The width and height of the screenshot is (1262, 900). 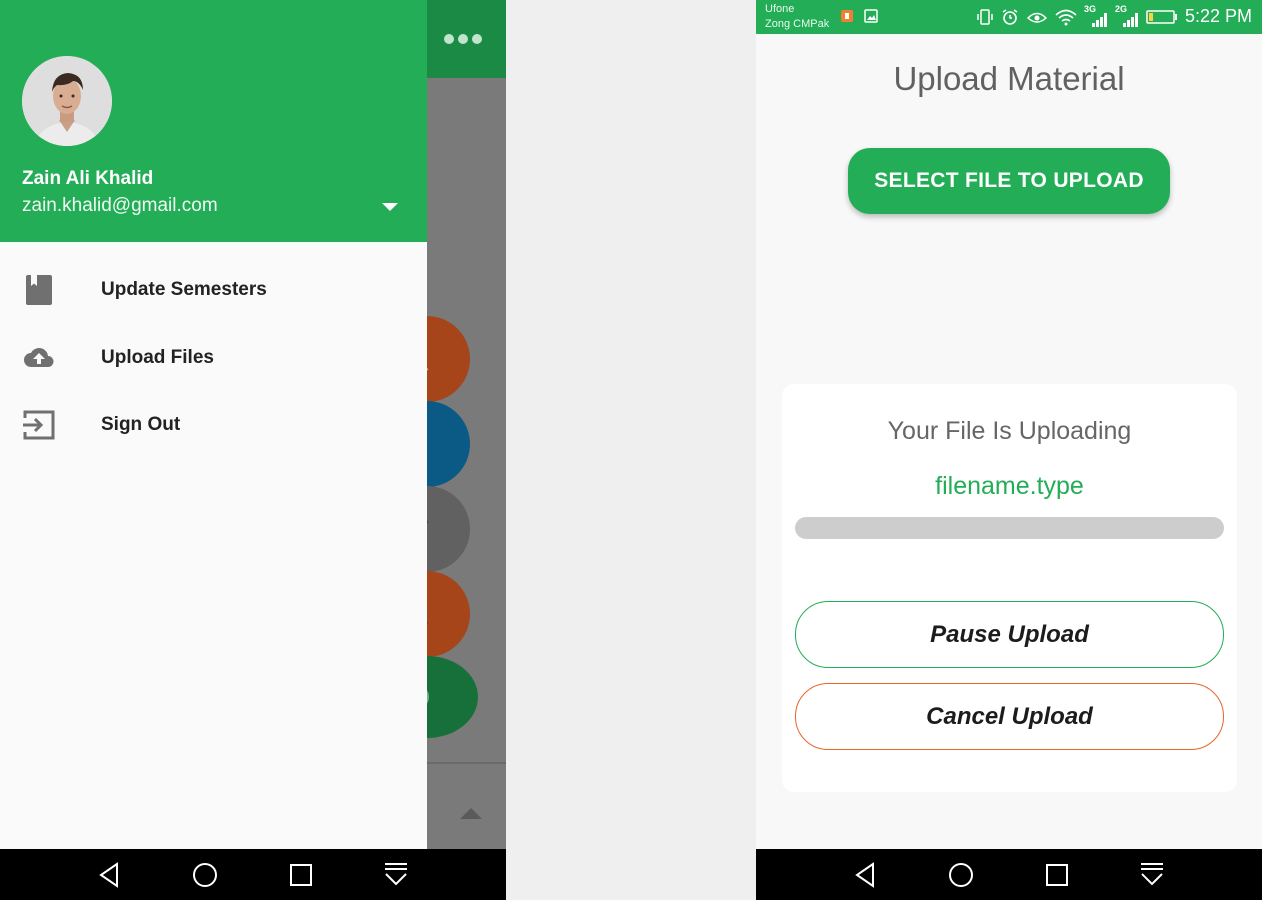 What do you see at coordinates (1009, 431) in the screenshot?
I see `upload-status-text: Your File Is Uploading` at bounding box center [1009, 431].